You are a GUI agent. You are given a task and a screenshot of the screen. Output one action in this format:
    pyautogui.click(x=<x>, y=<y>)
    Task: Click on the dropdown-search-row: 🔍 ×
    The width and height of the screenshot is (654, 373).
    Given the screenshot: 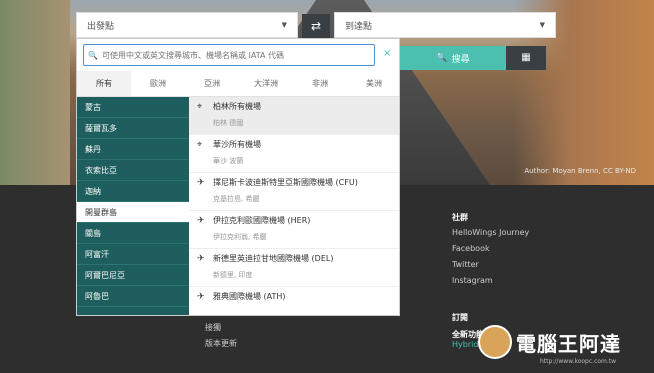 What is the action you would take?
    pyautogui.click(x=238, y=55)
    